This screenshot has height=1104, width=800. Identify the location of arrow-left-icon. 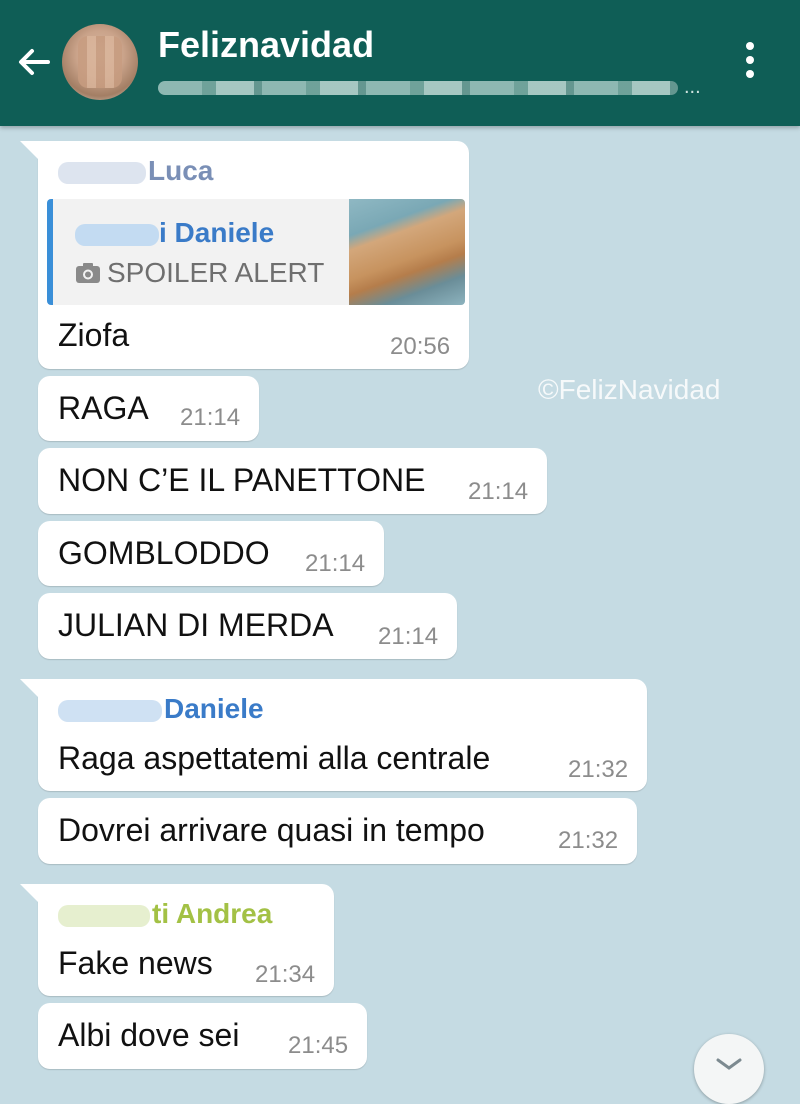
(34, 62).